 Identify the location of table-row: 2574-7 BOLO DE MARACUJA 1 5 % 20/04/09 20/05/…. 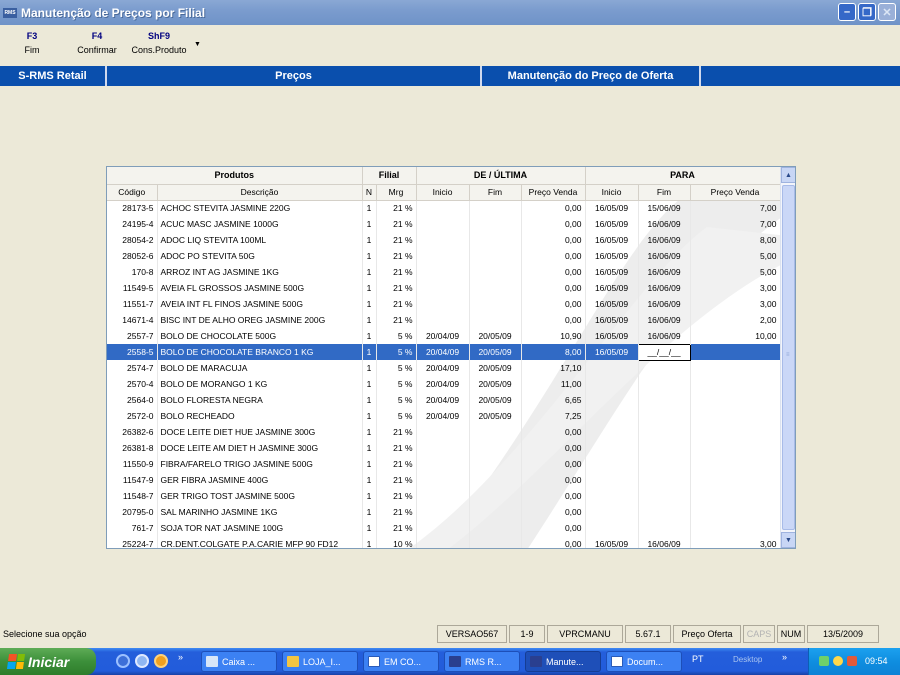
(444, 368).